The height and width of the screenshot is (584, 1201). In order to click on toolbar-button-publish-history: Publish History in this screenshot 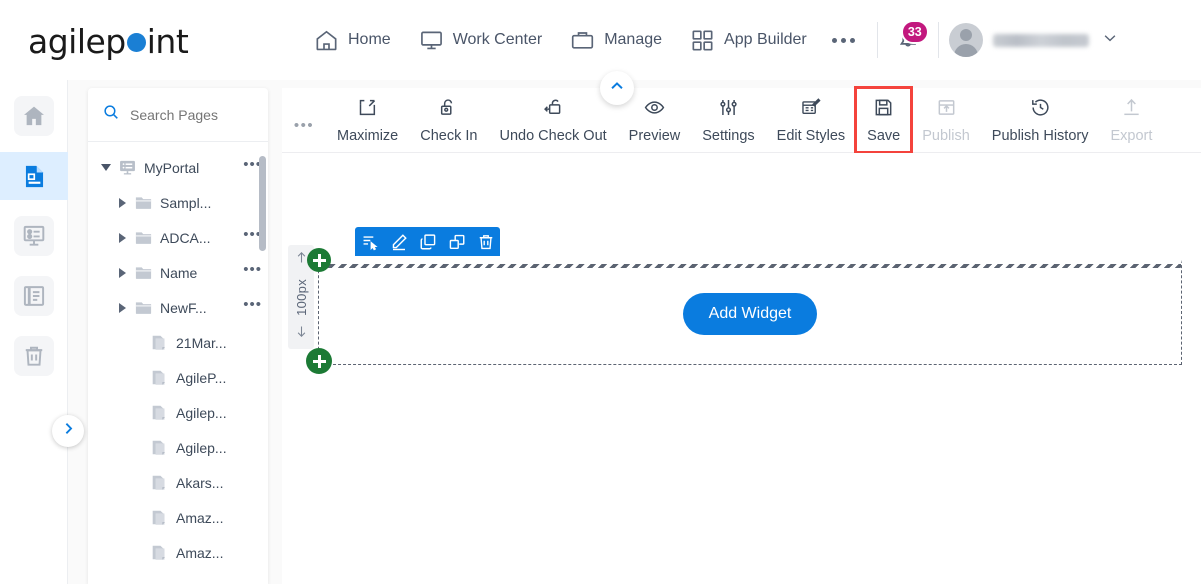, I will do `click(1040, 120)`.